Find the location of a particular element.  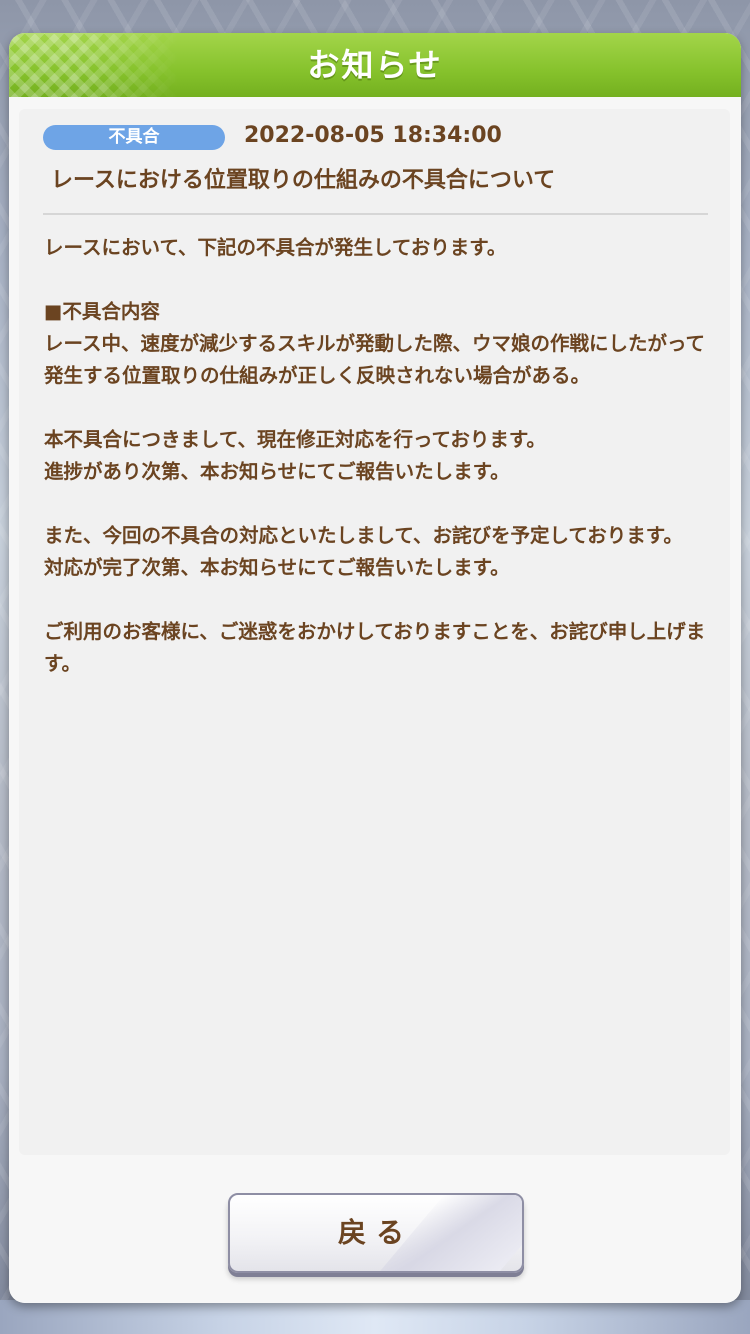

back-button: 戻る is located at coordinates (376, 1233).